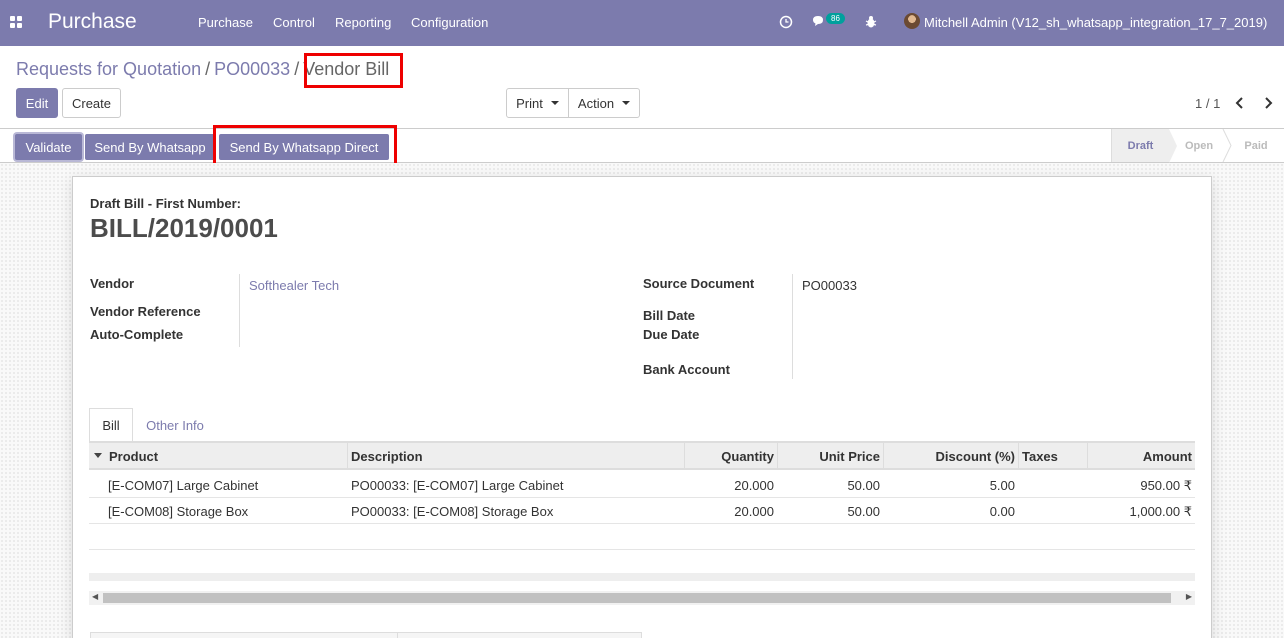 The height and width of the screenshot is (638, 1284). Describe the element at coordinates (294, 22) in the screenshot. I see `menu-control: Control` at that location.